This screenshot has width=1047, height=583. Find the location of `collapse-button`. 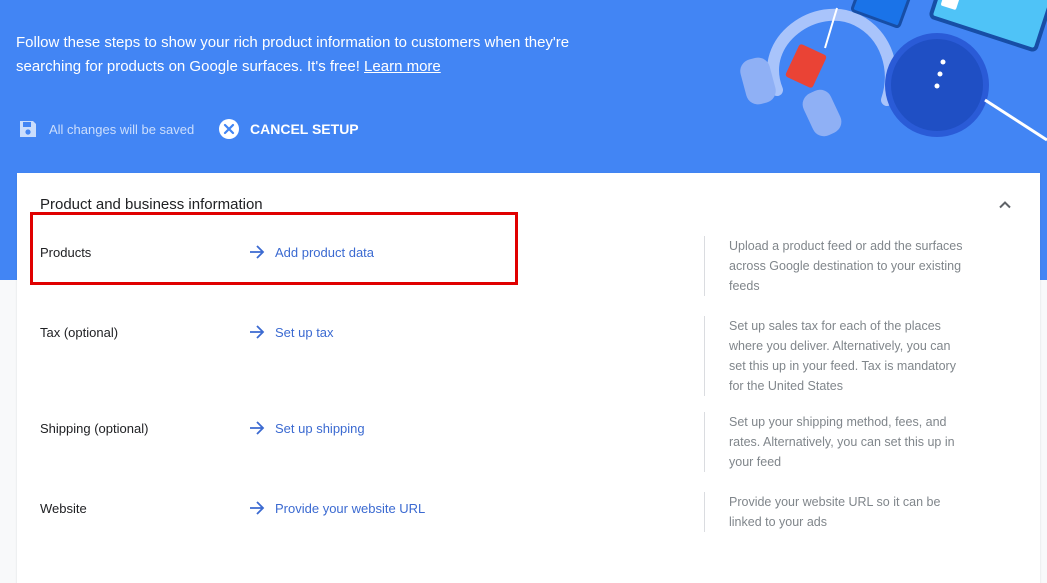

collapse-button is located at coordinates (1005, 205).